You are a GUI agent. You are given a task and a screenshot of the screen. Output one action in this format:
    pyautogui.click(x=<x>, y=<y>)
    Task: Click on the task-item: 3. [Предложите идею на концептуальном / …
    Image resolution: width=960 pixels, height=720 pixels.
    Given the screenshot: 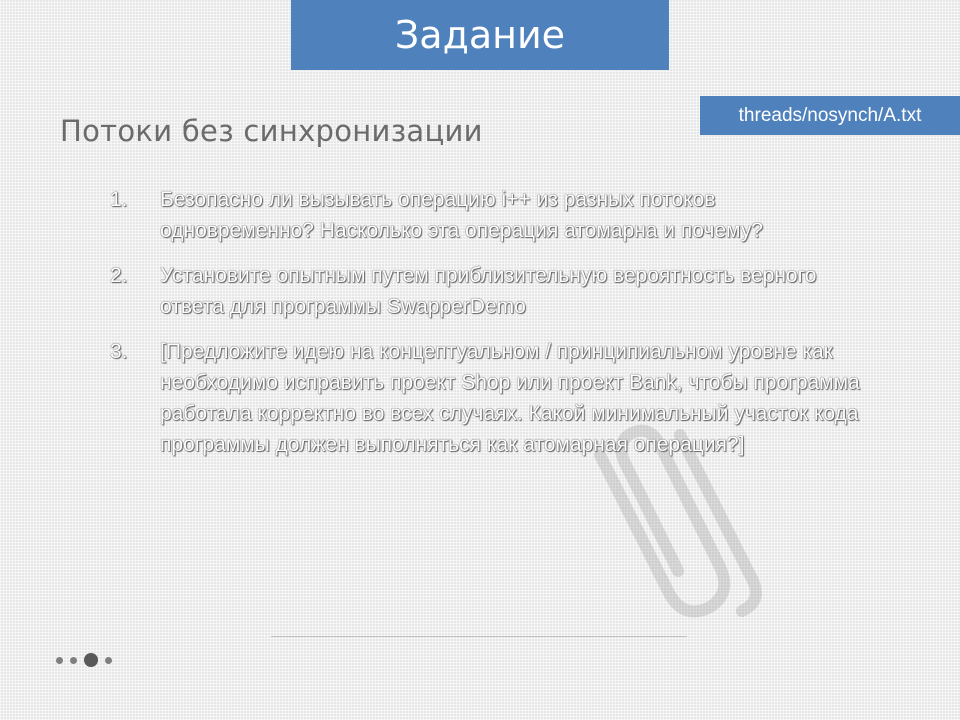 What is the action you would take?
    pyautogui.click(x=485, y=398)
    